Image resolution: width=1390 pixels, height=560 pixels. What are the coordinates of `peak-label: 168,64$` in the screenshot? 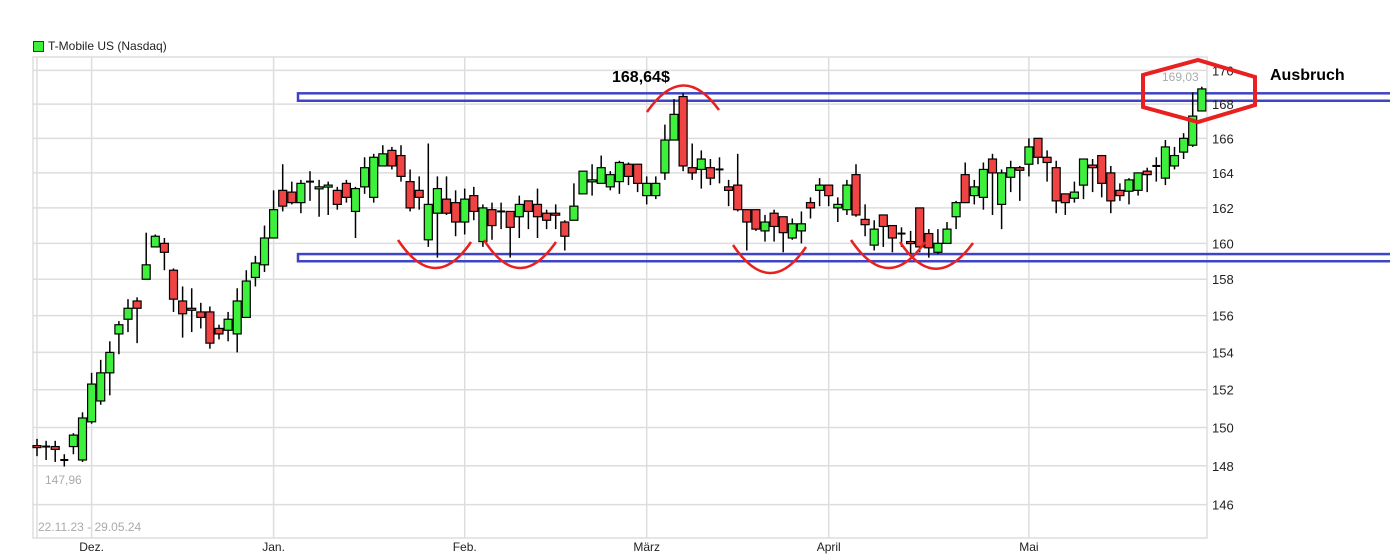 It's located at (641, 77).